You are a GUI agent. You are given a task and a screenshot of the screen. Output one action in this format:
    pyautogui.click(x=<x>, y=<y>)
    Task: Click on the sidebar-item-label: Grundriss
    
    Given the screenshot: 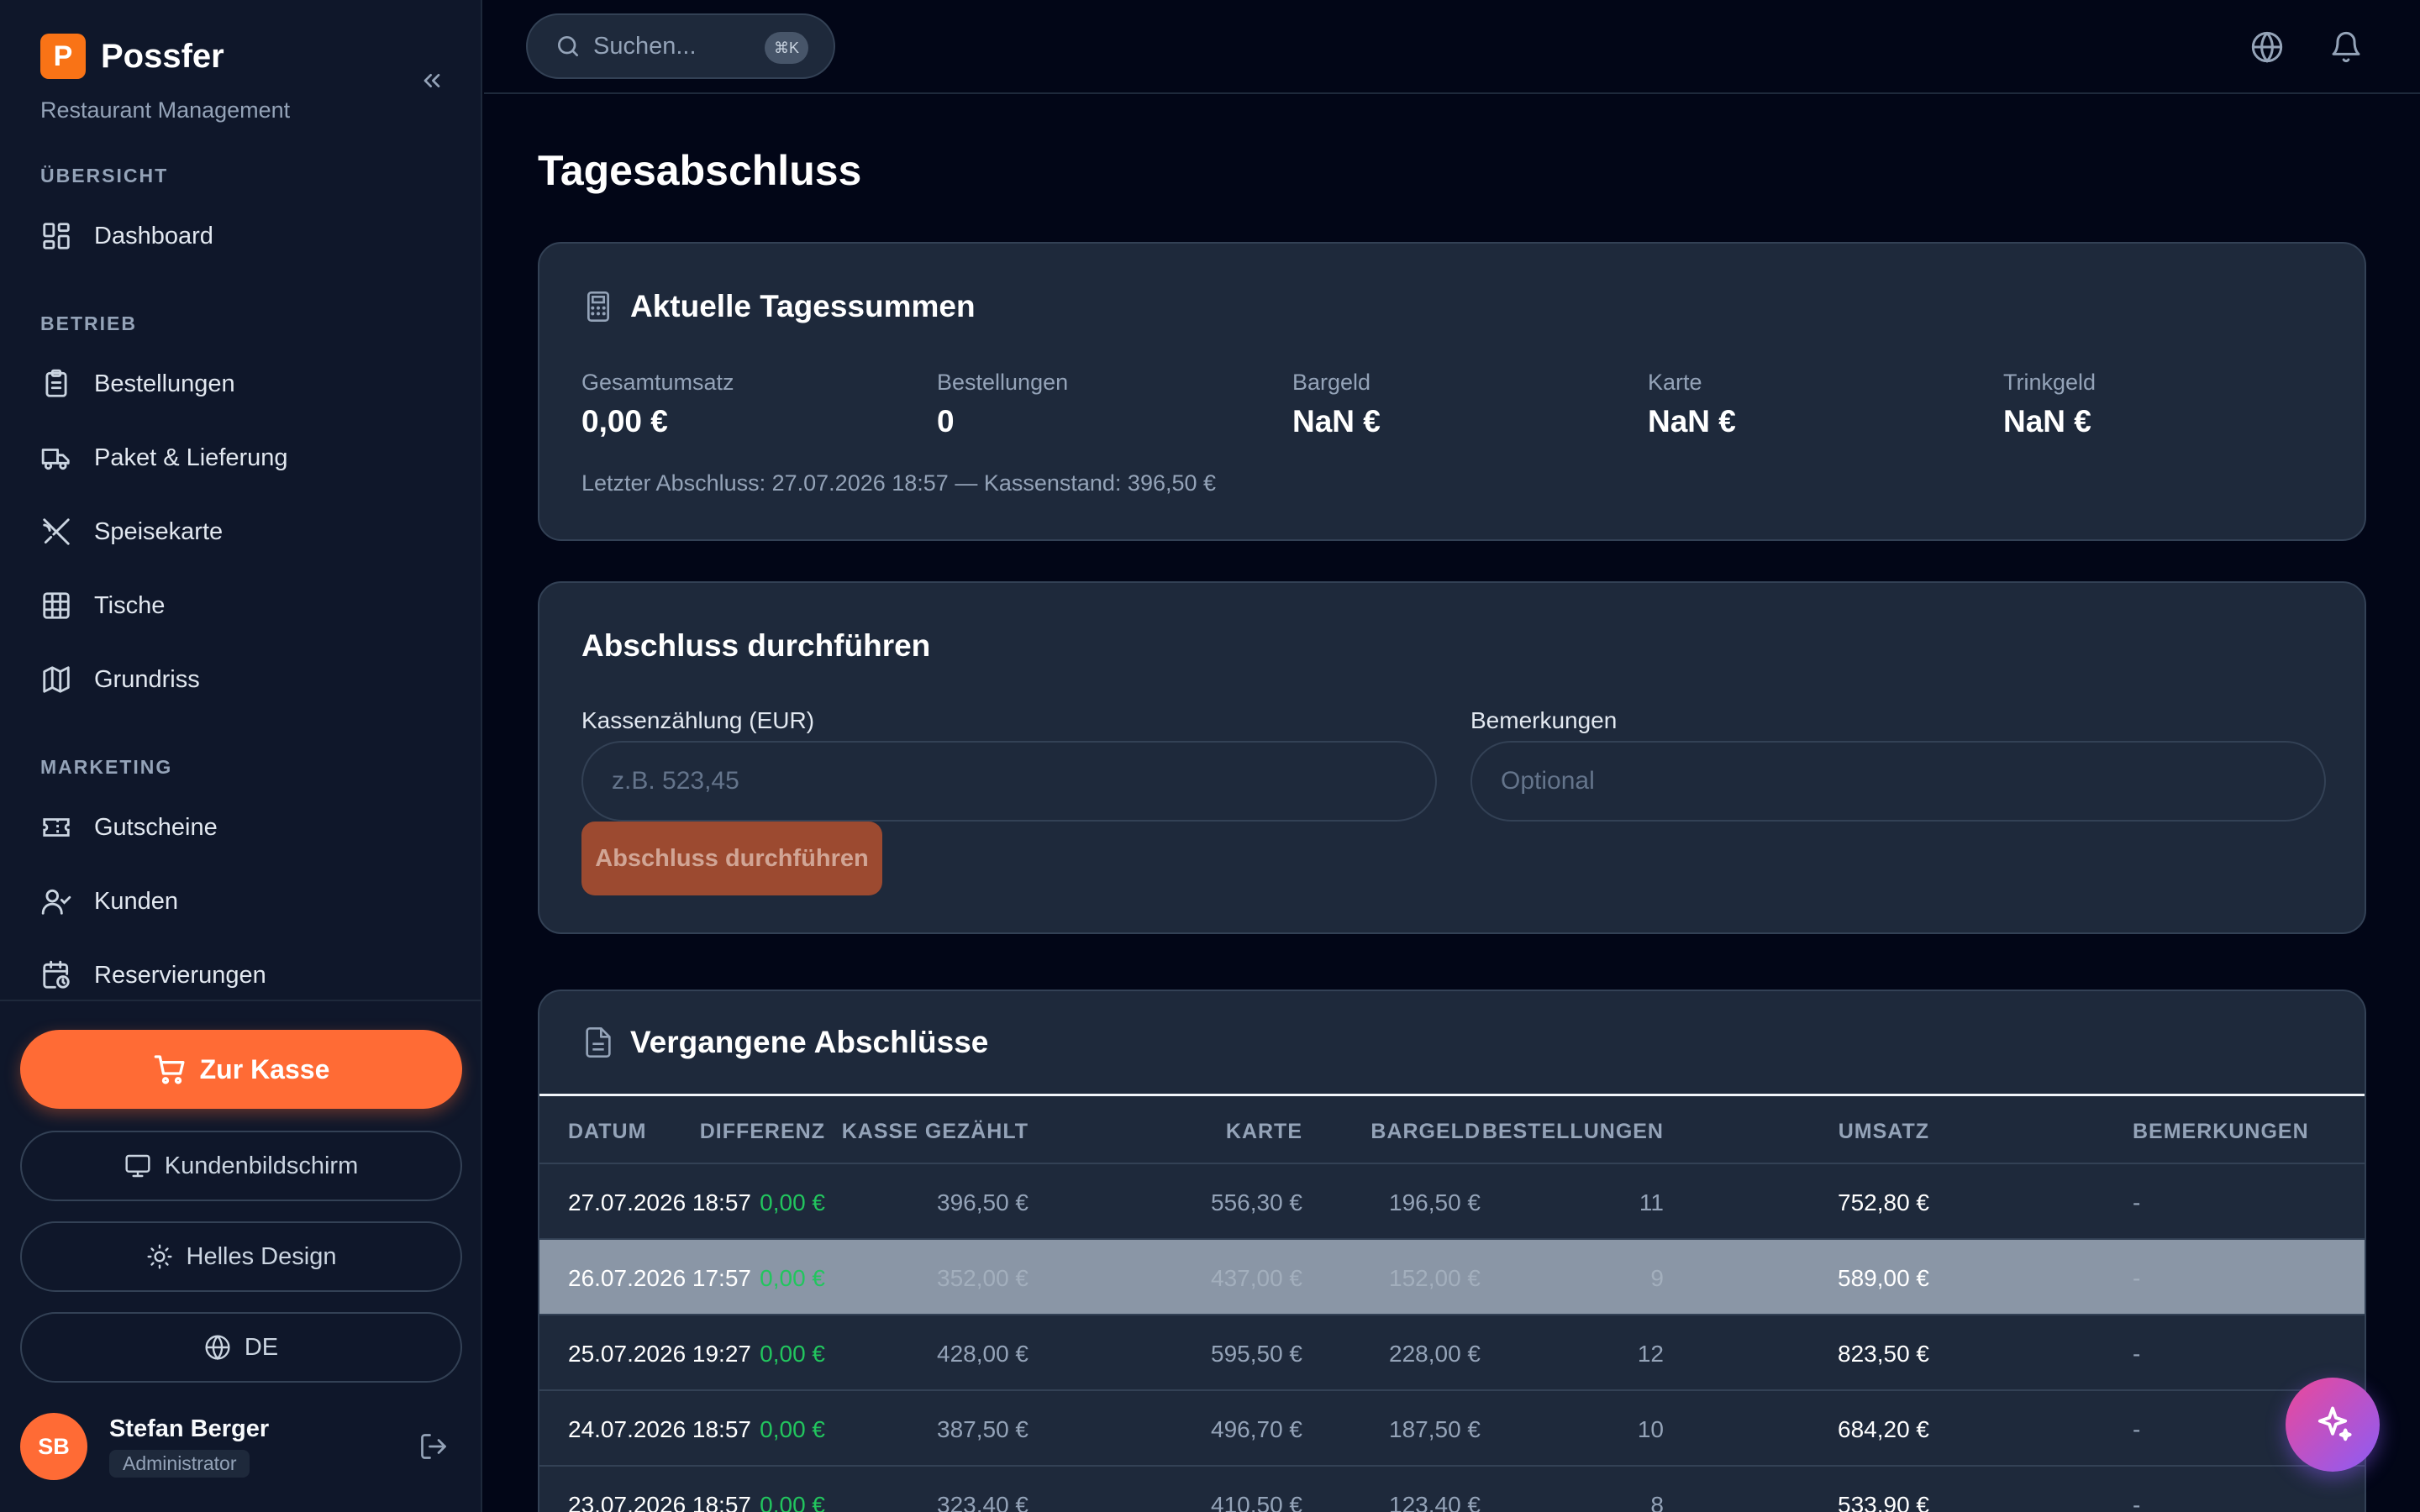 What is the action you would take?
    pyautogui.click(x=147, y=679)
    